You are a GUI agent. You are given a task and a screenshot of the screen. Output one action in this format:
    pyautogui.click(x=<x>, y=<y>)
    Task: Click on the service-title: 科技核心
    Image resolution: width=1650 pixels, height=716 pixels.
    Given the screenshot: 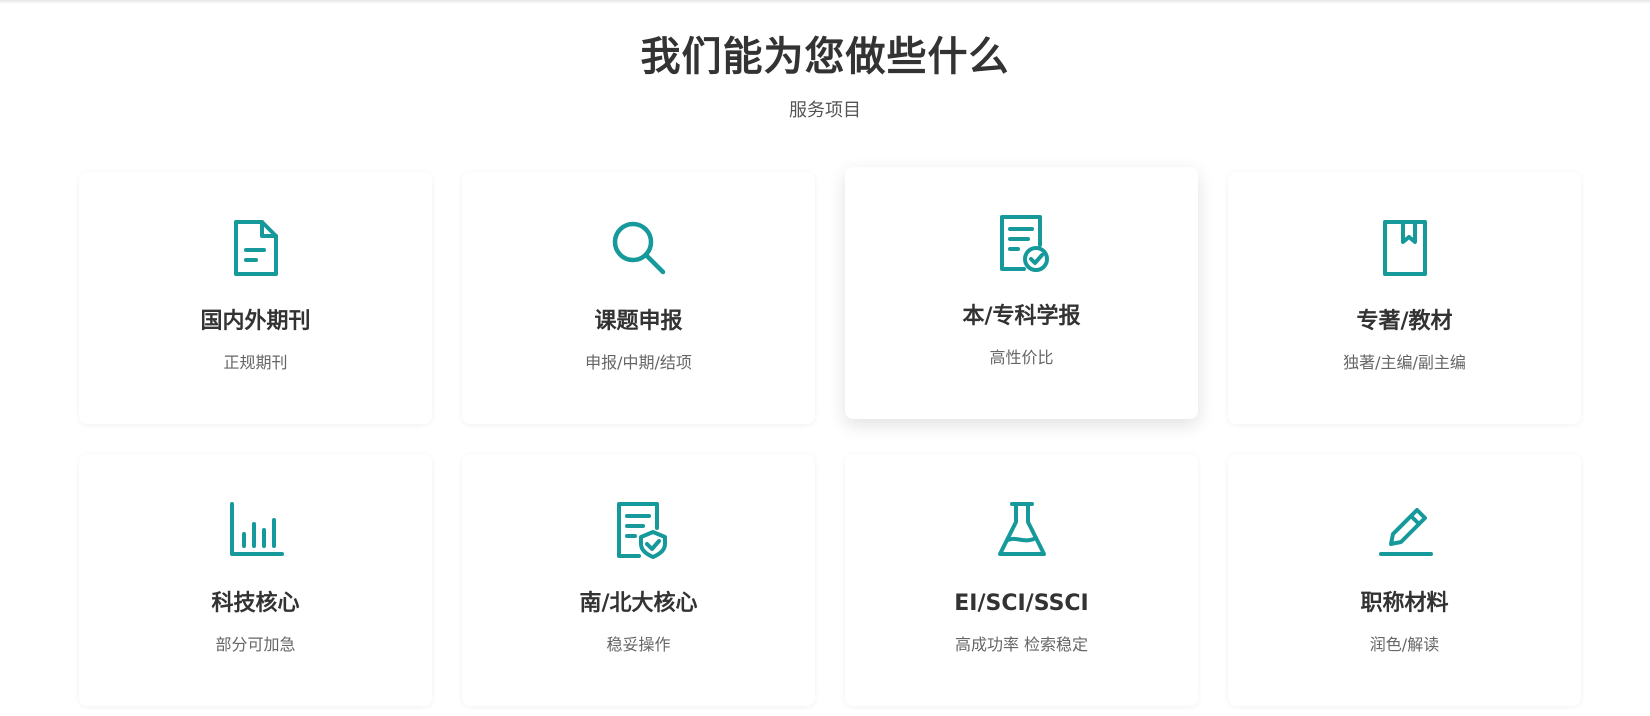 What is the action you would take?
    pyautogui.click(x=255, y=603)
    